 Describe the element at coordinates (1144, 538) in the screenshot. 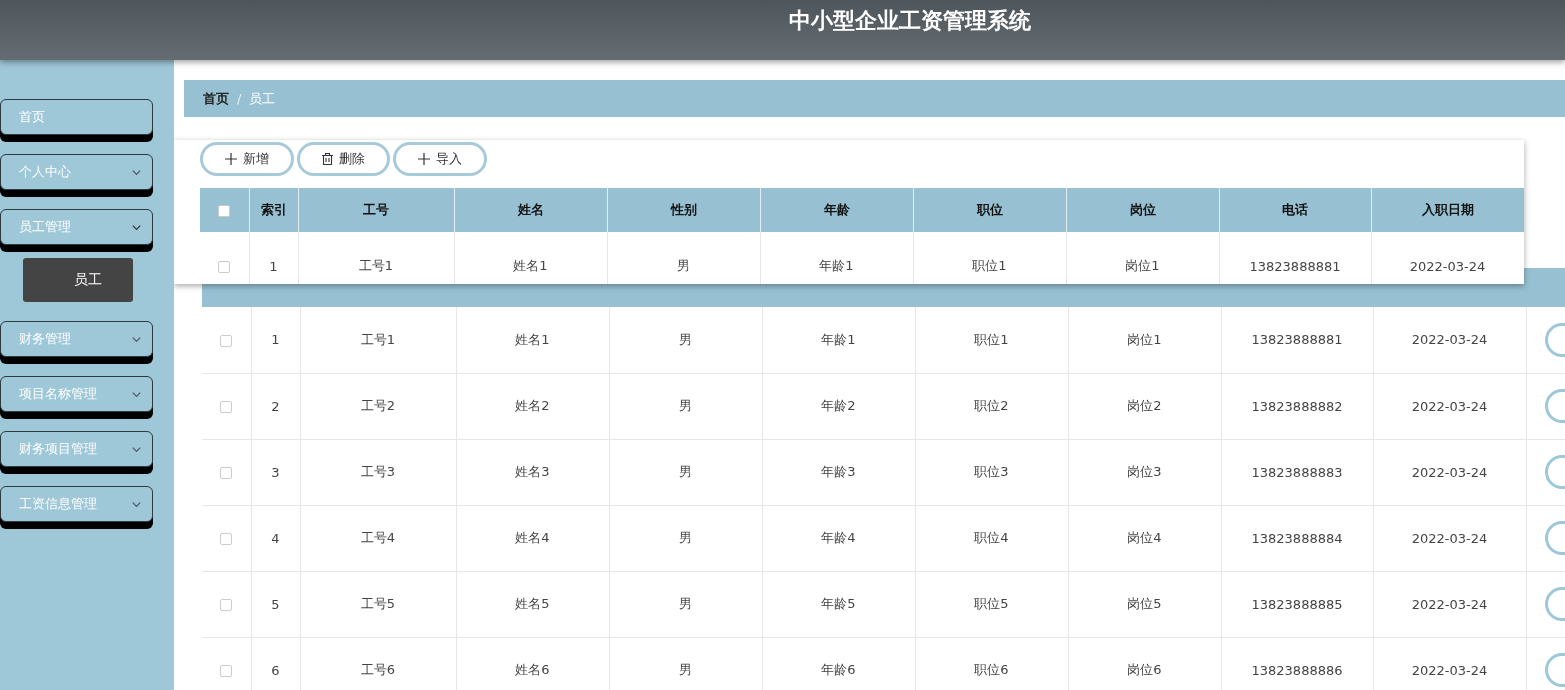

I see `table-cell: 岗位4` at that location.